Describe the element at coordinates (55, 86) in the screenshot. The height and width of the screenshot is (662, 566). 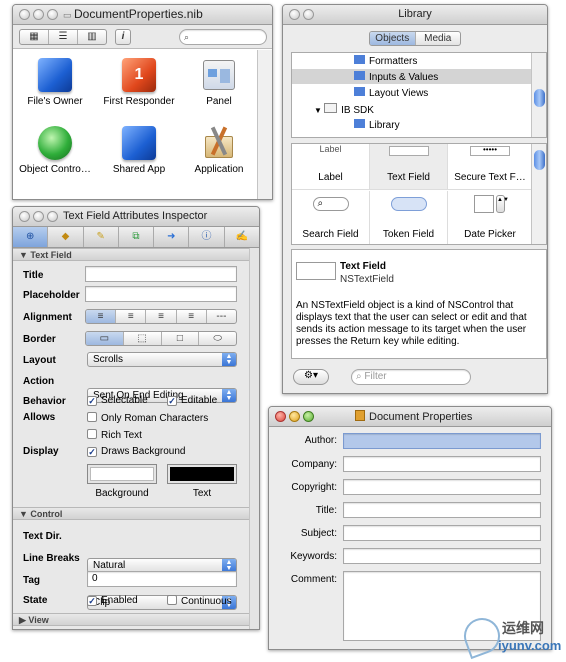
I see `nib-object: File's Owner` at that location.